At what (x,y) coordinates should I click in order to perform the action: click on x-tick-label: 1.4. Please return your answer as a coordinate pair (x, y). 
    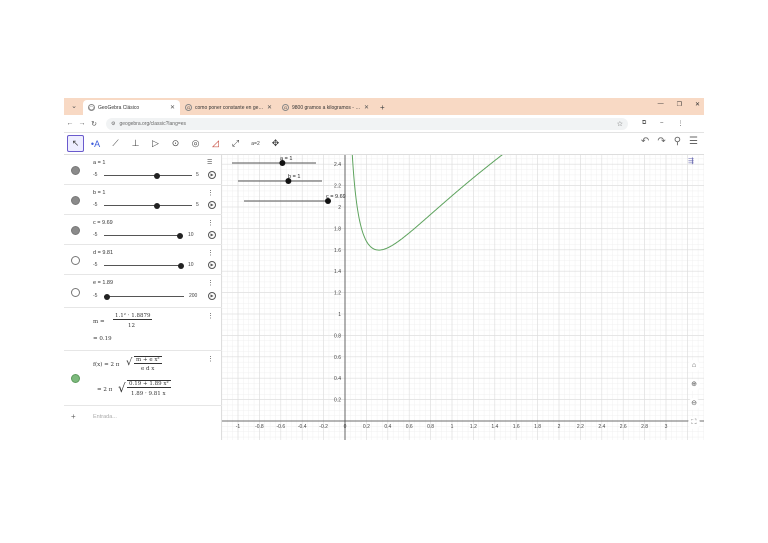
    Looking at the image, I should click on (494, 427).